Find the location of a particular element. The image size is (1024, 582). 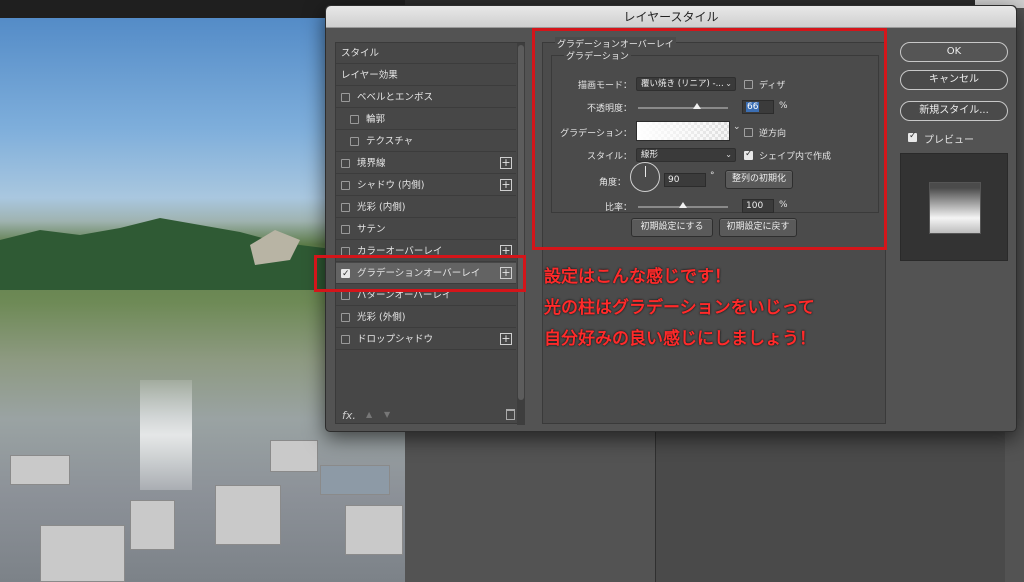

effect-label: 境界線 is located at coordinates (371, 163).